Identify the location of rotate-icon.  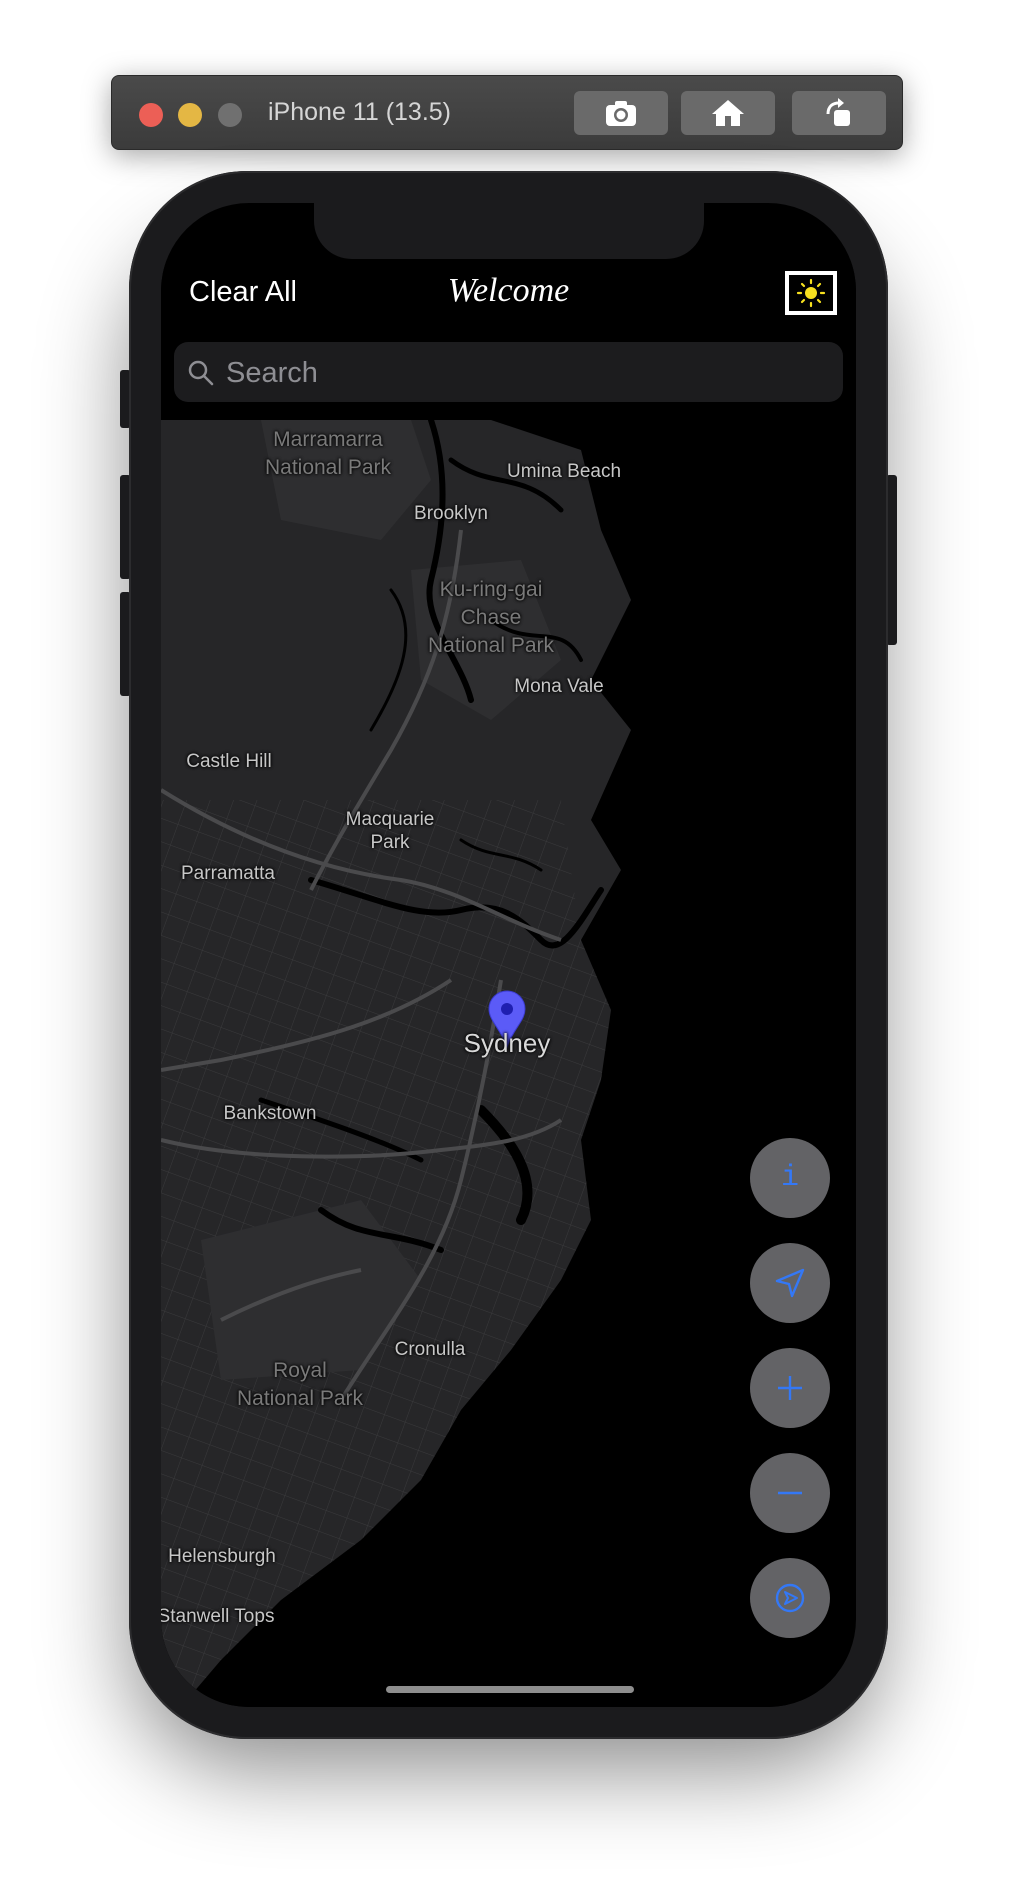
(838, 112).